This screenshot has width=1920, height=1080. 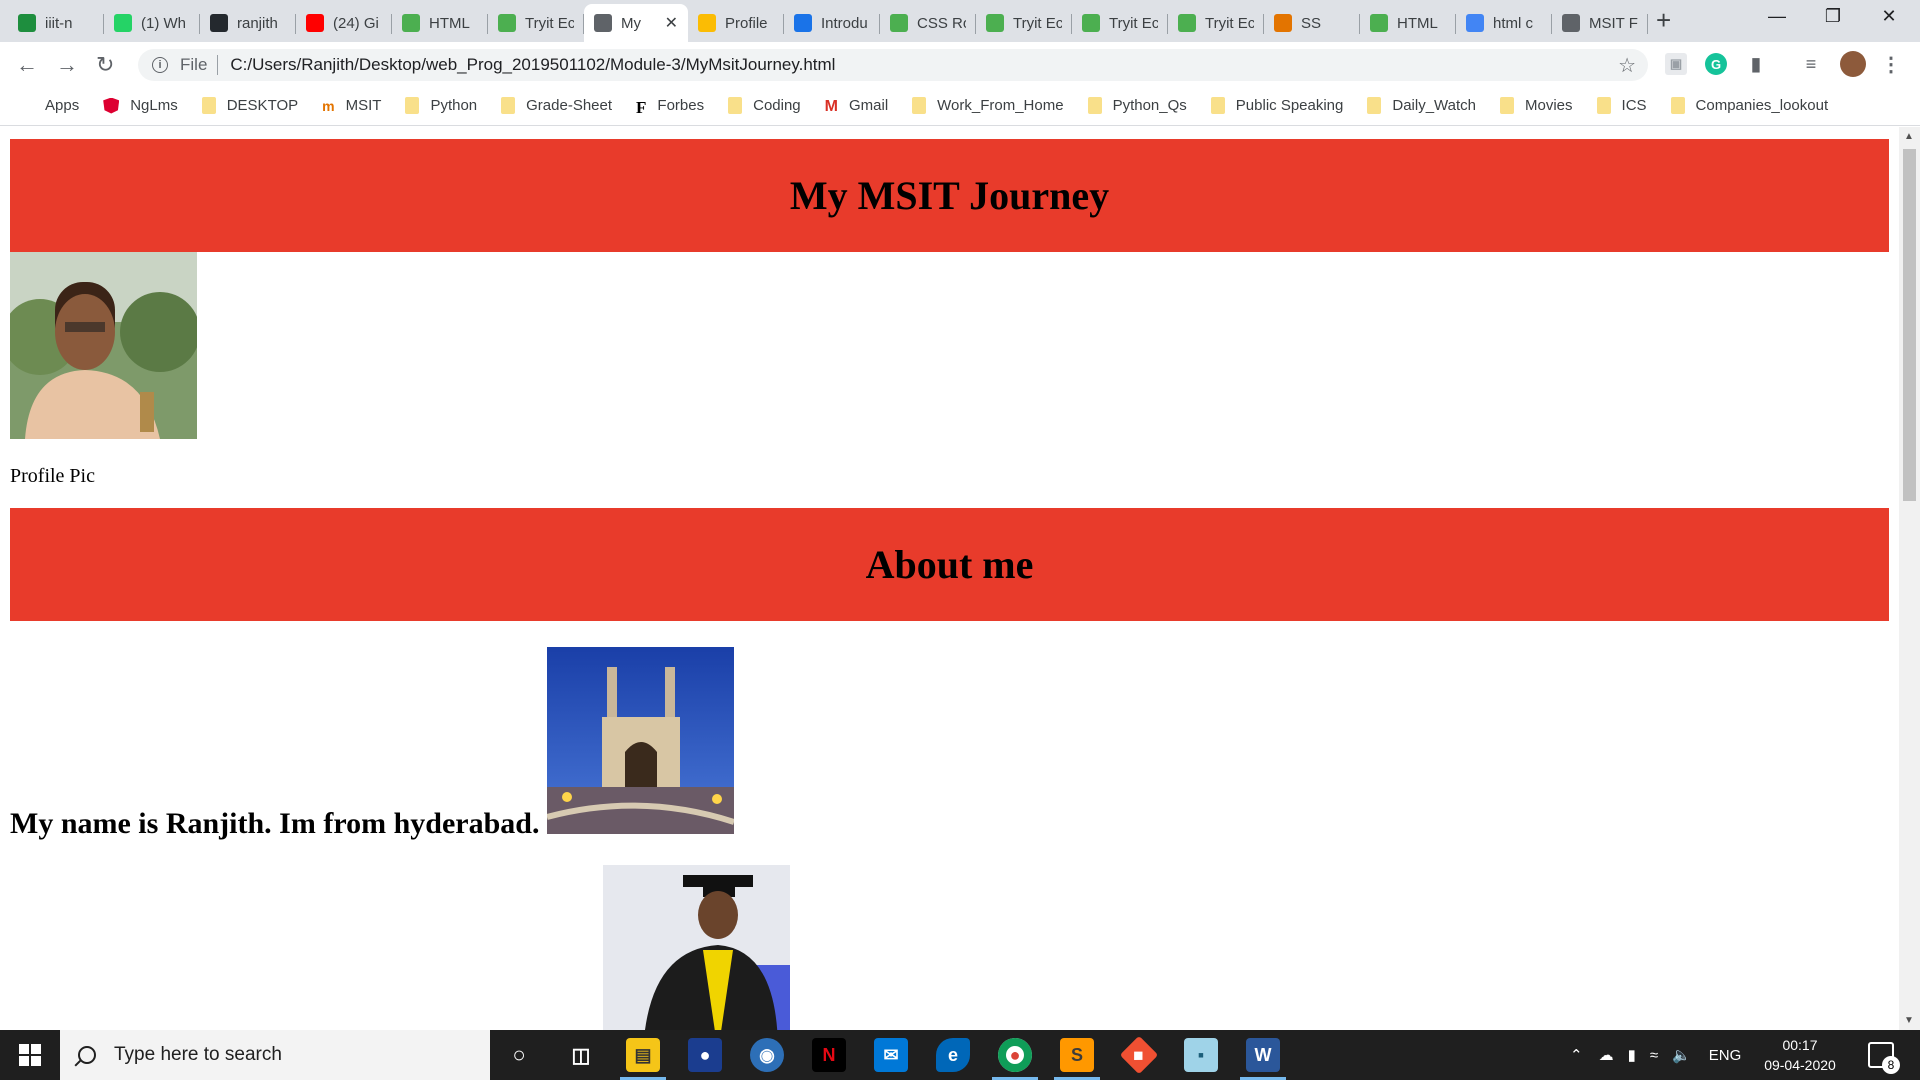 I want to click on onedrive-icon: ☁, so click(x=1606, y=1055).